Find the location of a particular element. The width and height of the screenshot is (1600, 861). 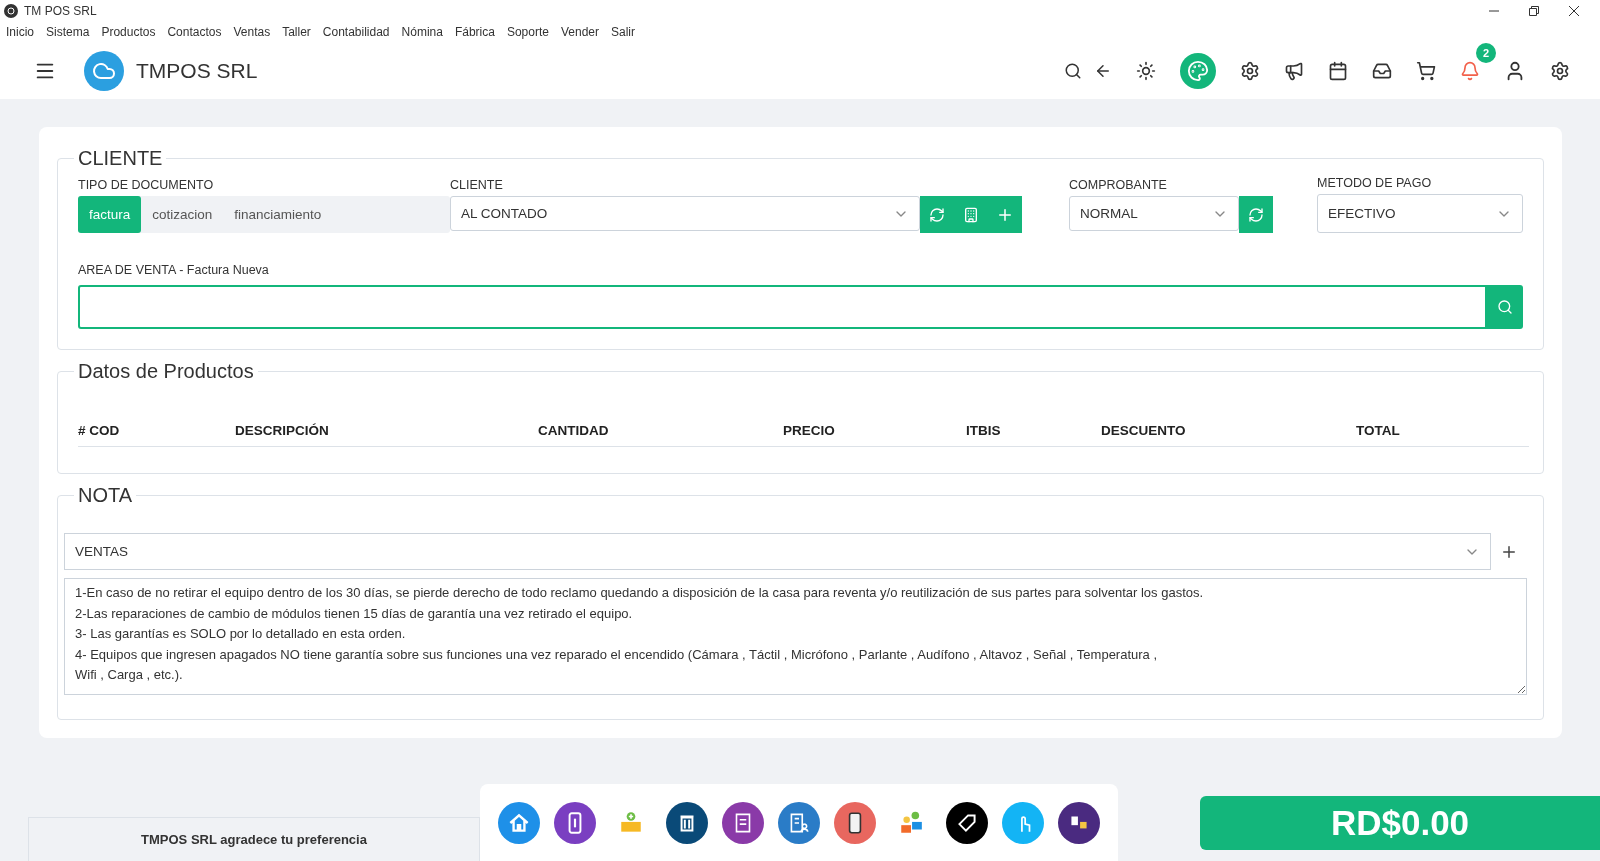

tablet-icon is located at coordinates (855, 822).